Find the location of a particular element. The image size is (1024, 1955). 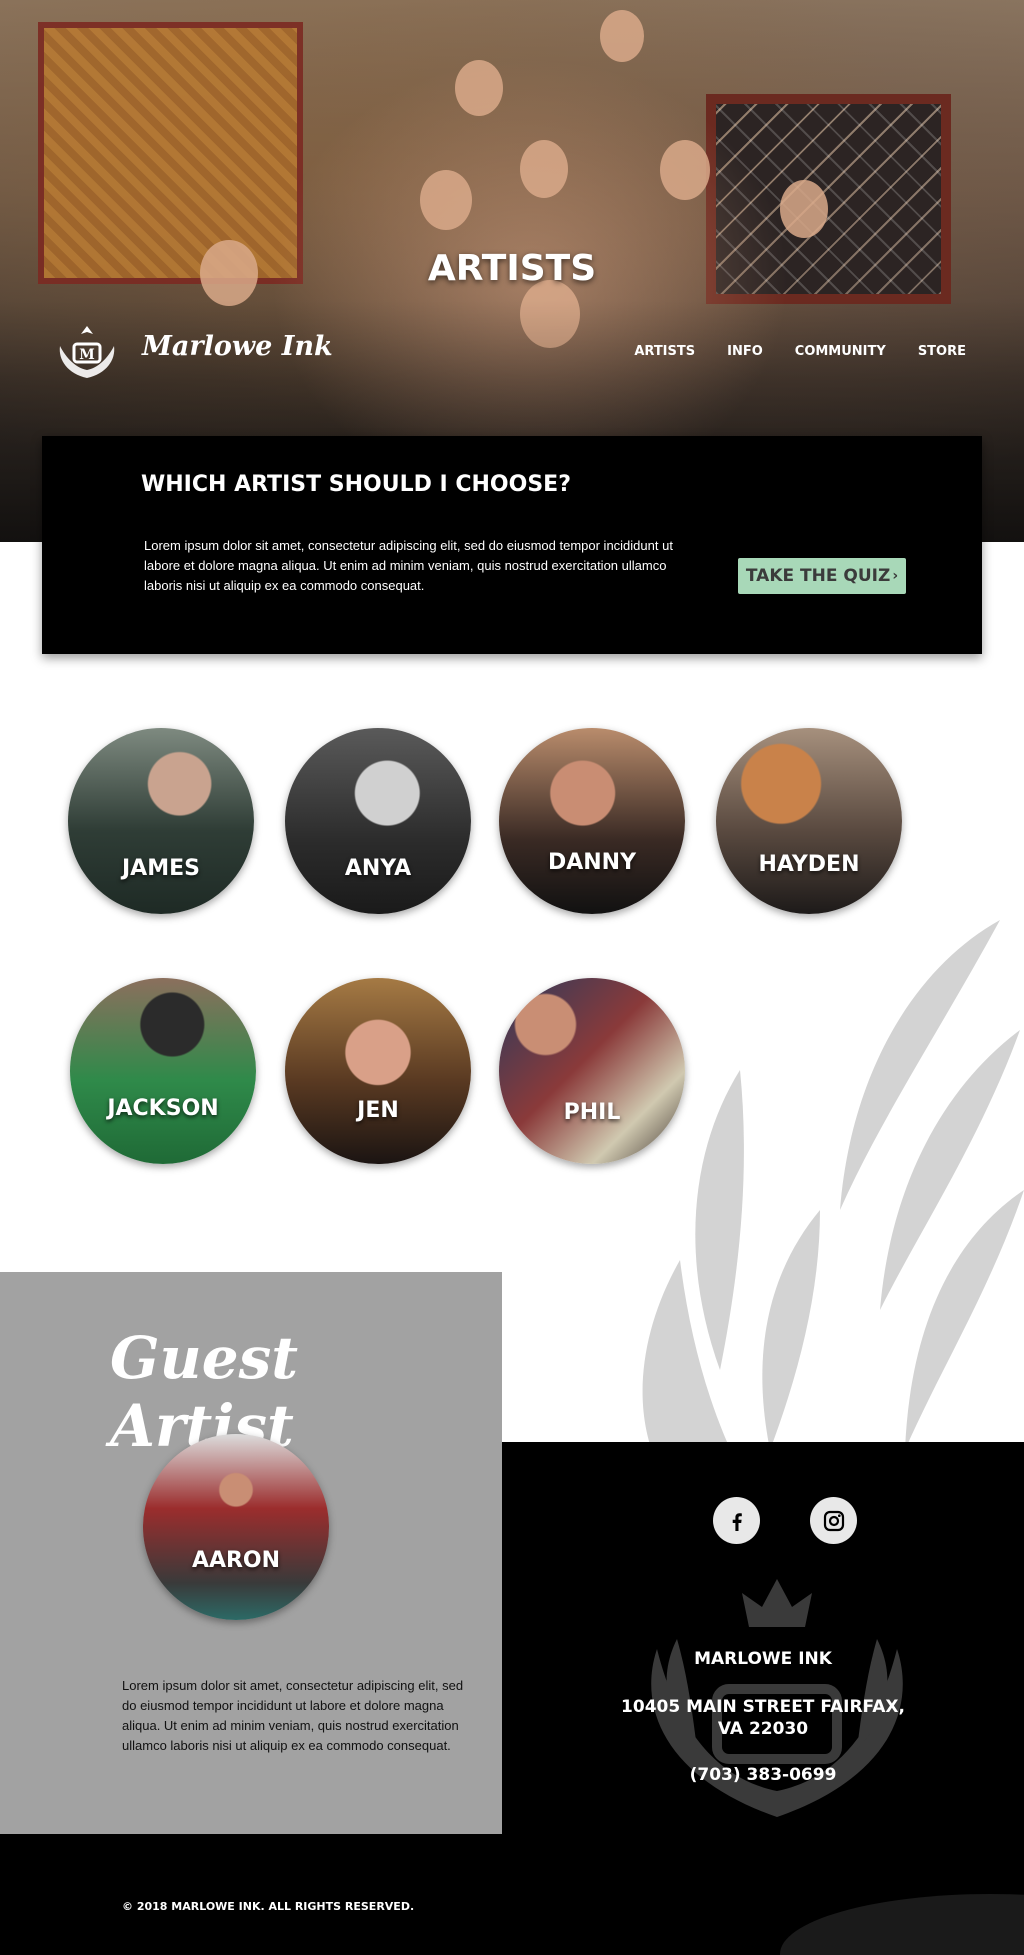

take-quiz-label: TAKE THE QUIZ is located at coordinates (818, 576).